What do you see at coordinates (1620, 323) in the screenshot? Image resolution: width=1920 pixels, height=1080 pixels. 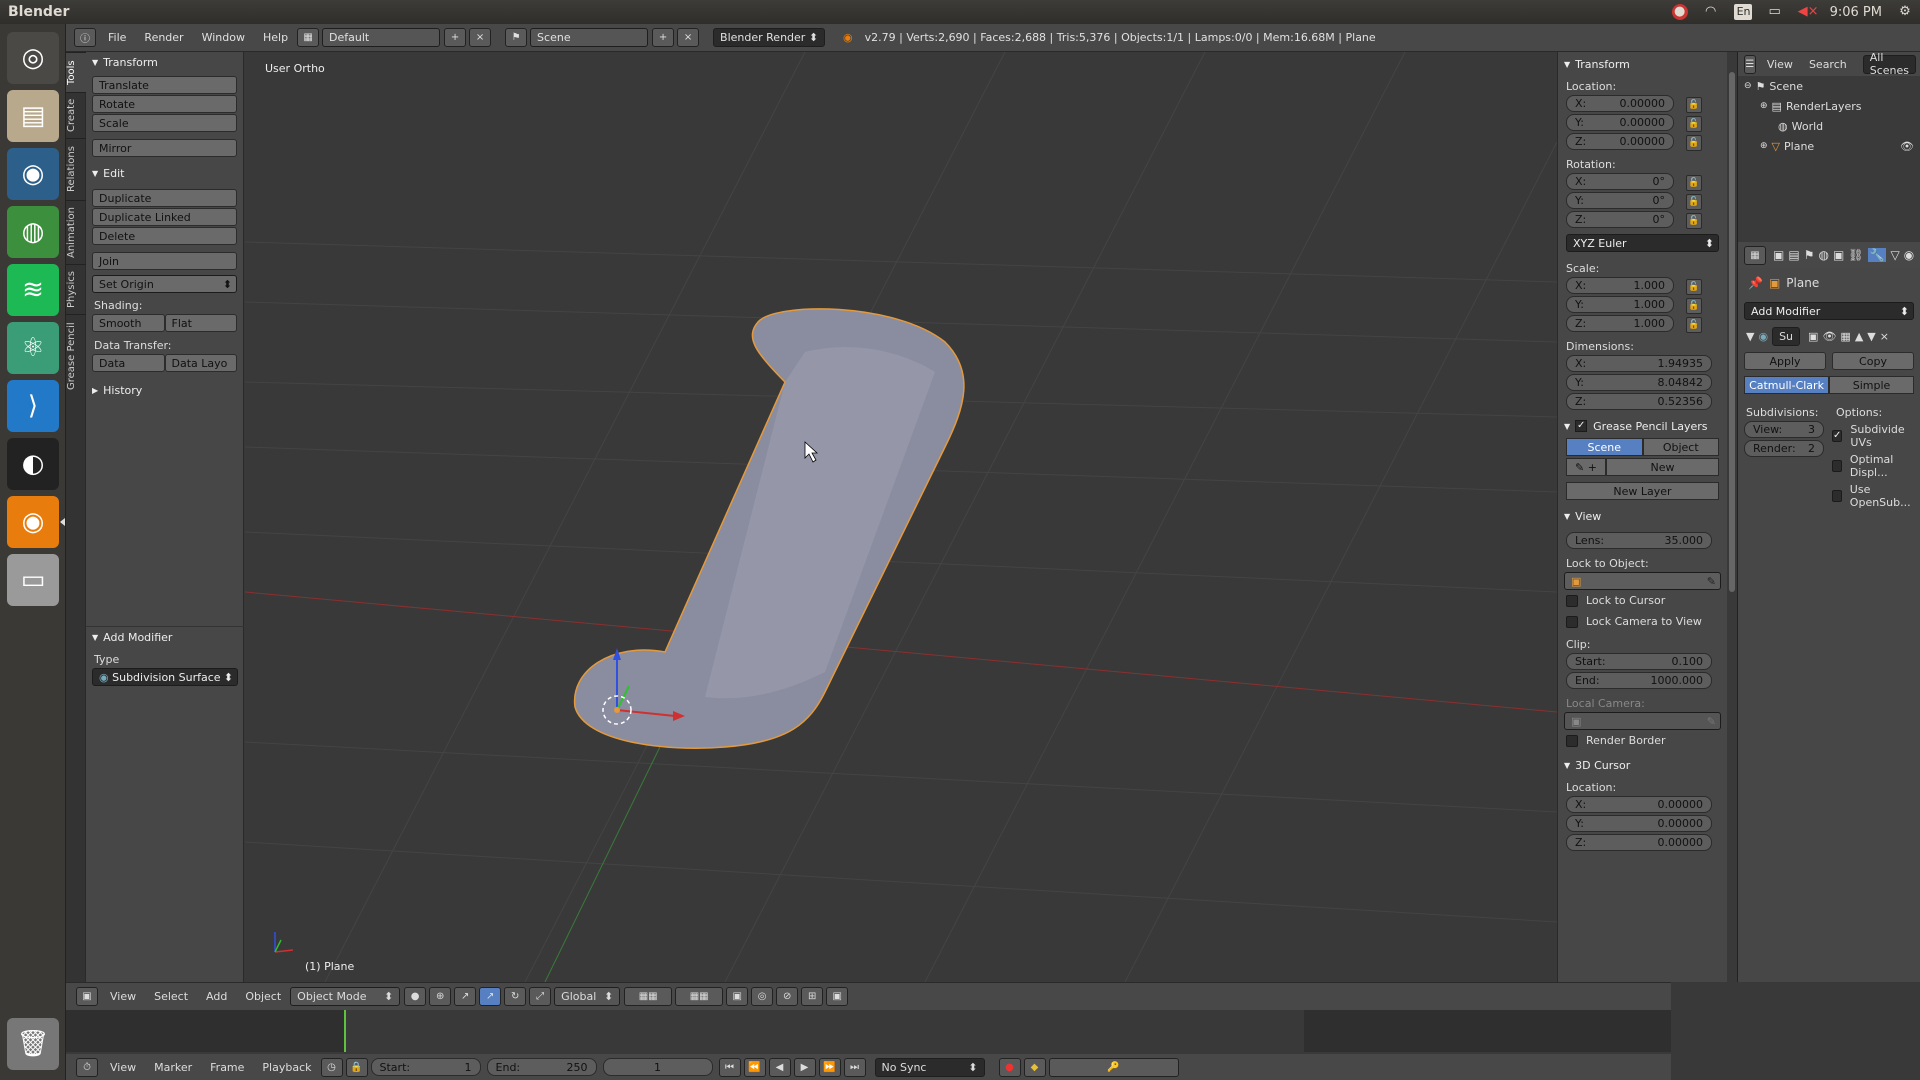 I see `scale-z-field: Z: 1.000` at bounding box center [1620, 323].